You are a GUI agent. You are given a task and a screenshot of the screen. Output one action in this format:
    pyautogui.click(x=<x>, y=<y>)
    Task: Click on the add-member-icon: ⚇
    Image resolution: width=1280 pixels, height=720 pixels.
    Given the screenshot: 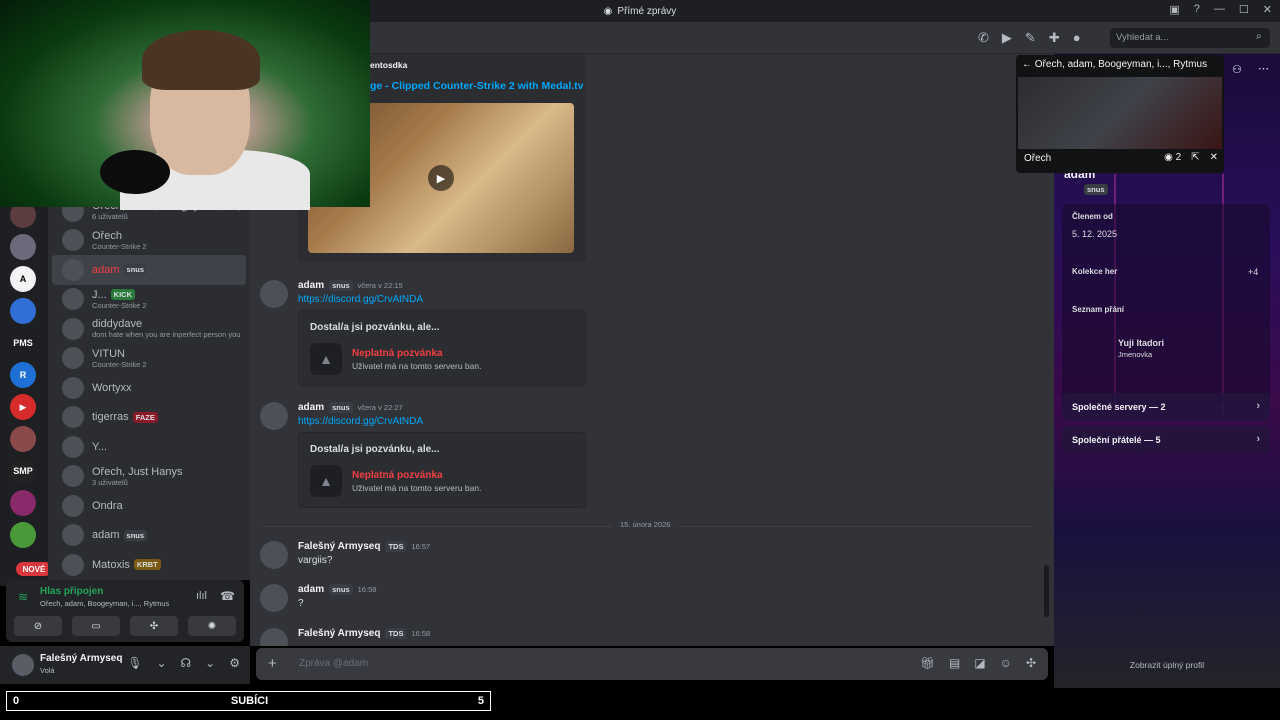 What is the action you would take?
    pyautogui.click(x=1237, y=69)
    